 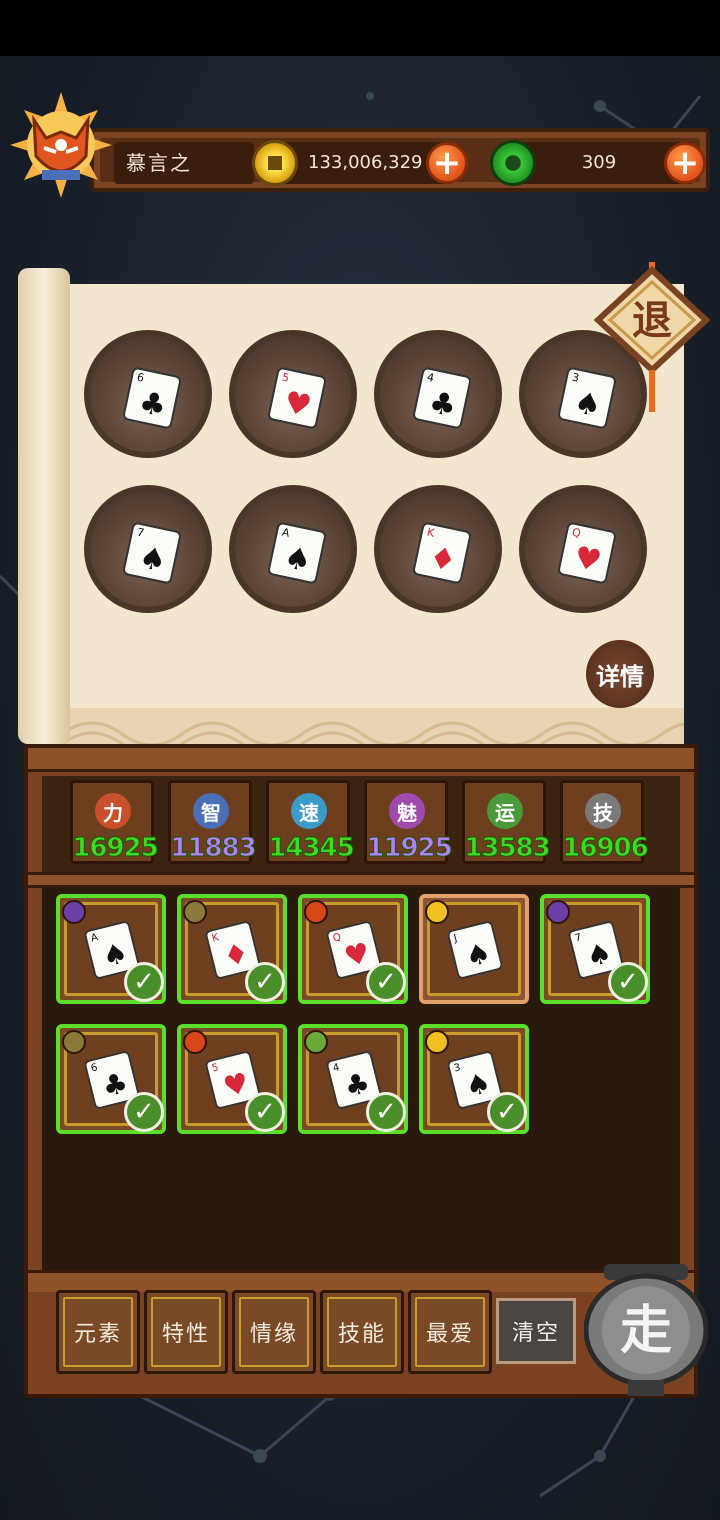 I want to click on coin-icon, so click(x=275, y=163).